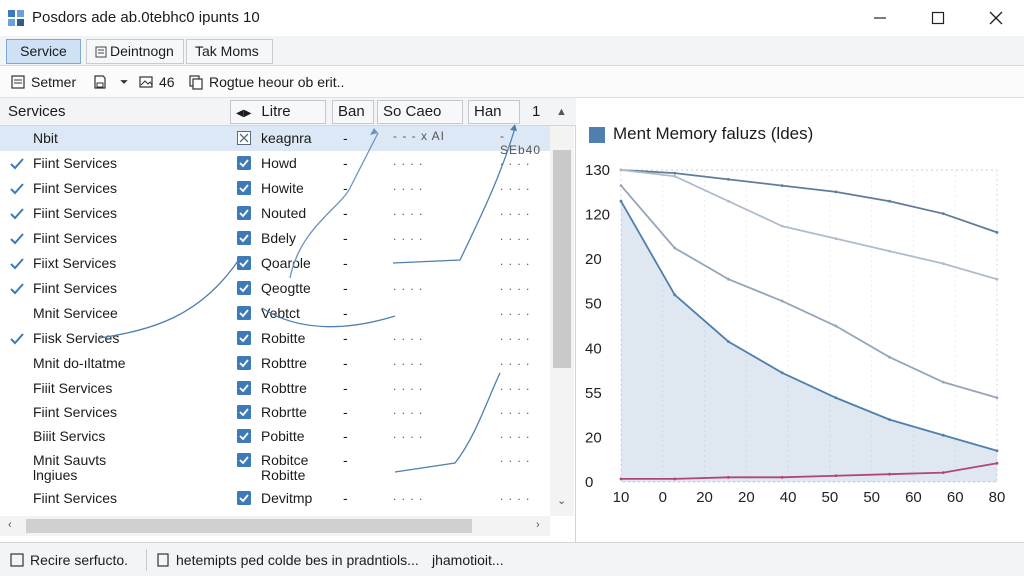 The height and width of the screenshot is (576, 1024). I want to click on vertical-scrollbar: ⌄, so click(562, 321).